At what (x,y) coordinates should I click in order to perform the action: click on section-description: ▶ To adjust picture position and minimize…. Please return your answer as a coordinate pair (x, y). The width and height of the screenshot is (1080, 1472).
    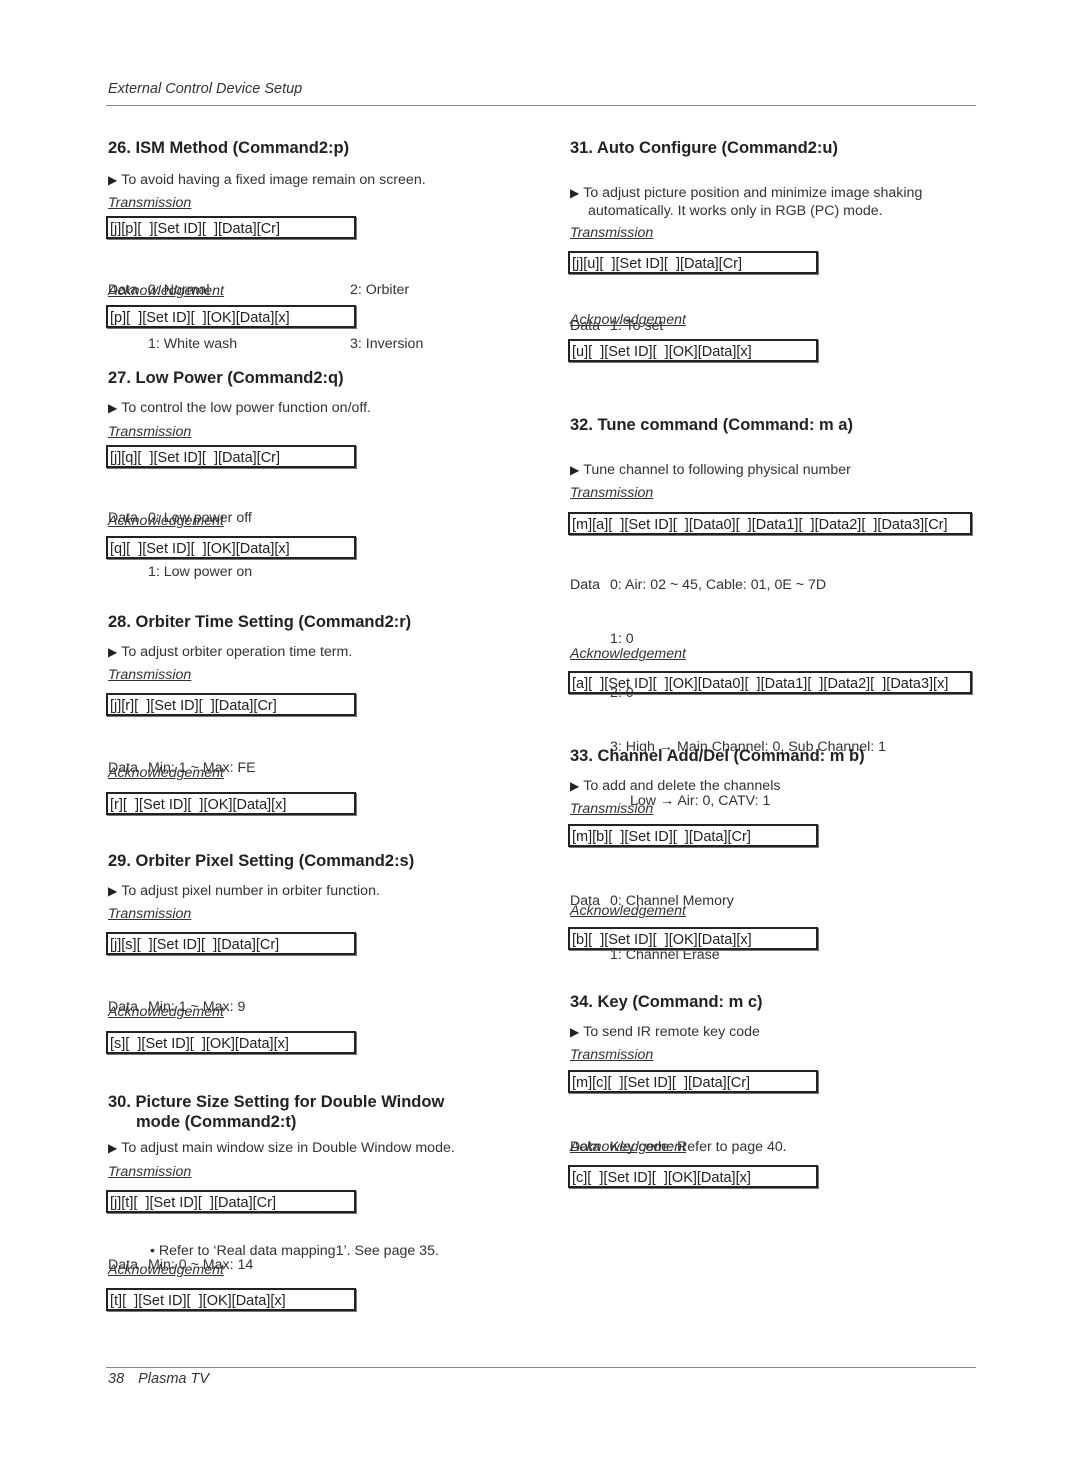
    Looking at the image, I should click on (746, 202).